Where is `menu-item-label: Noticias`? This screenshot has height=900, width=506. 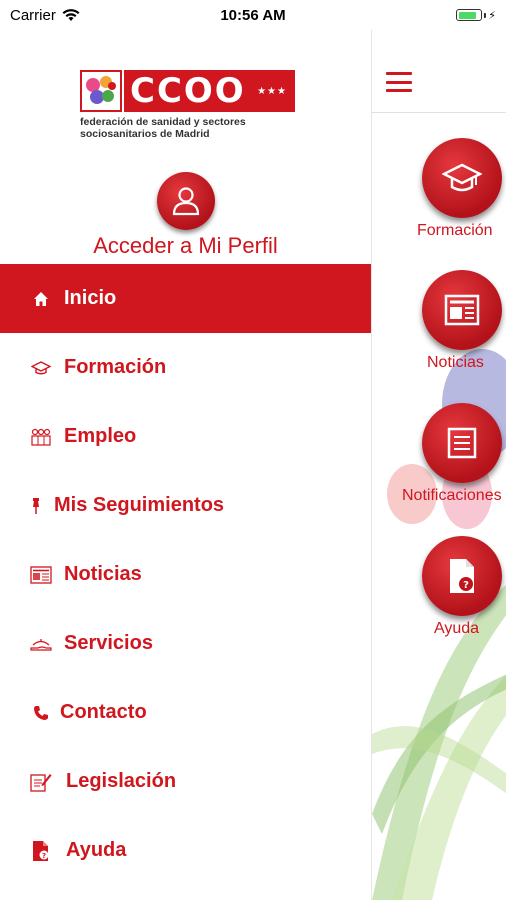
menu-item-label: Noticias is located at coordinates (103, 574).